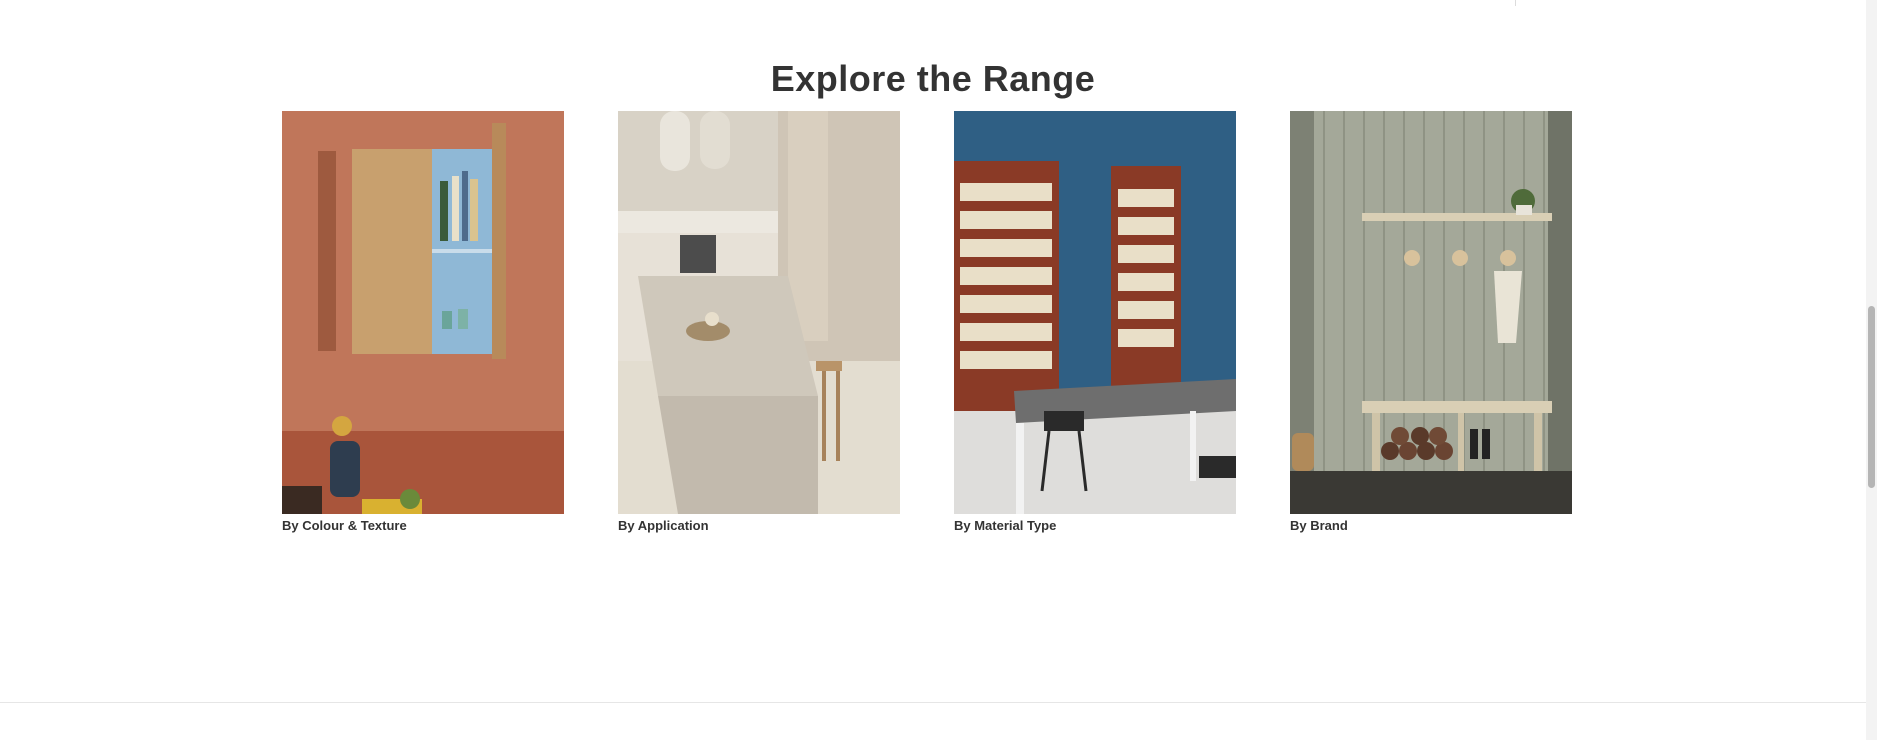  I want to click on card-colour-texture: By Colour & Texture, so click(423, 322).